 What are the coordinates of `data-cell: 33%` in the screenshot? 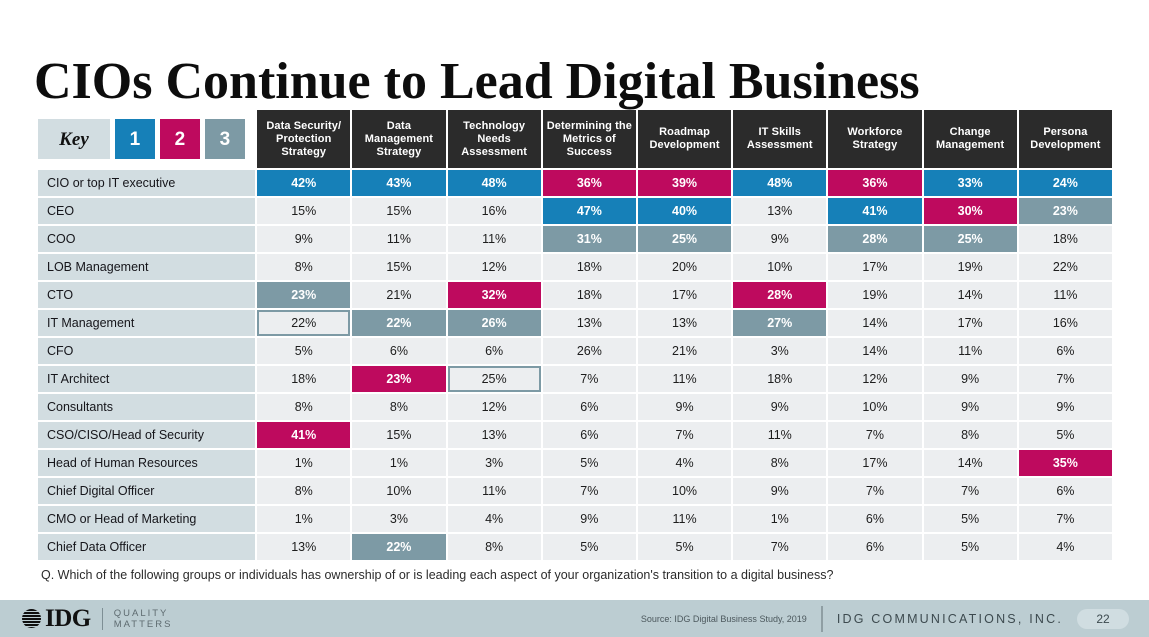 It's located at (970, 183).